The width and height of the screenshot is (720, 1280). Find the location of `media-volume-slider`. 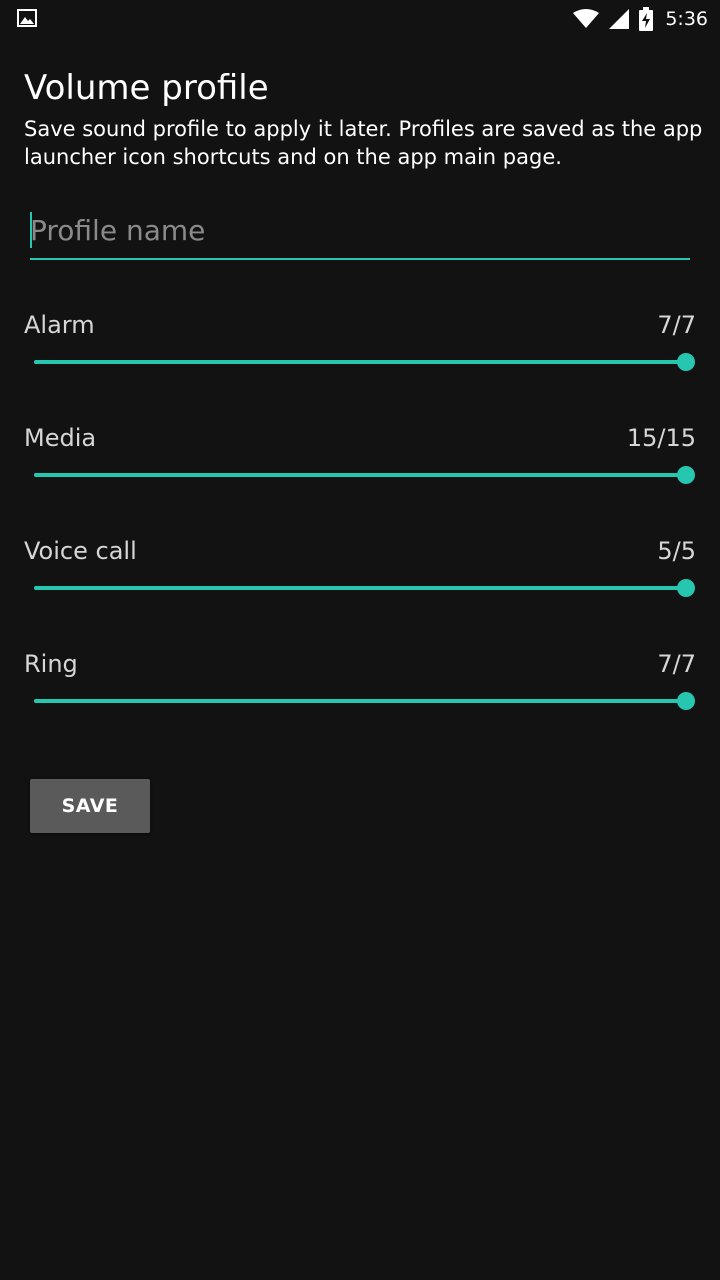

media-volume-slider is located at coordinates (364, 475).